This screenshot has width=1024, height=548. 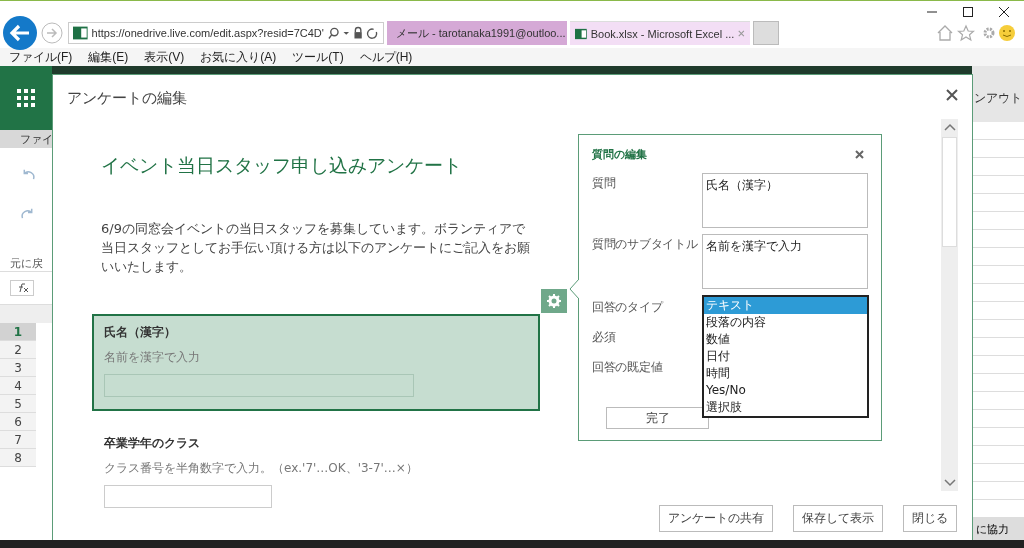 I want to click on menu-item: ファイル(F), so click(x=41, y=57).